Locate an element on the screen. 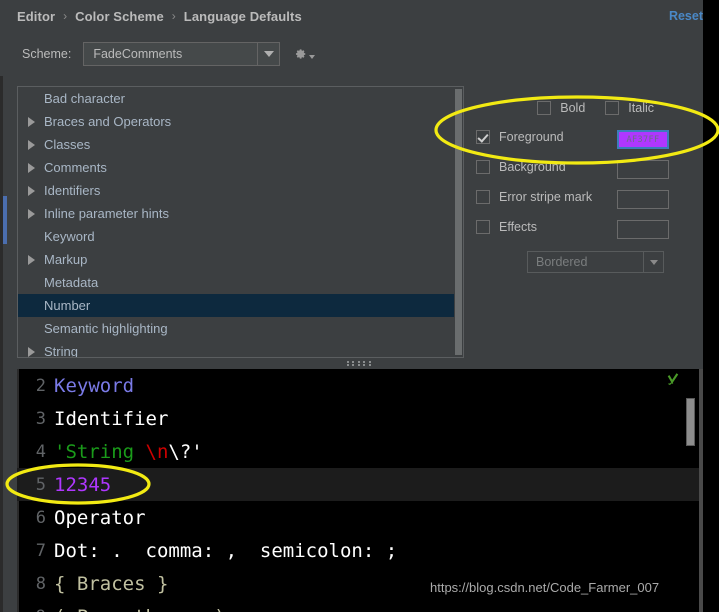 The width and height of the screenshot is (719, 612). italic-checkbox-item: Italic is located at coordinates (629, 108).